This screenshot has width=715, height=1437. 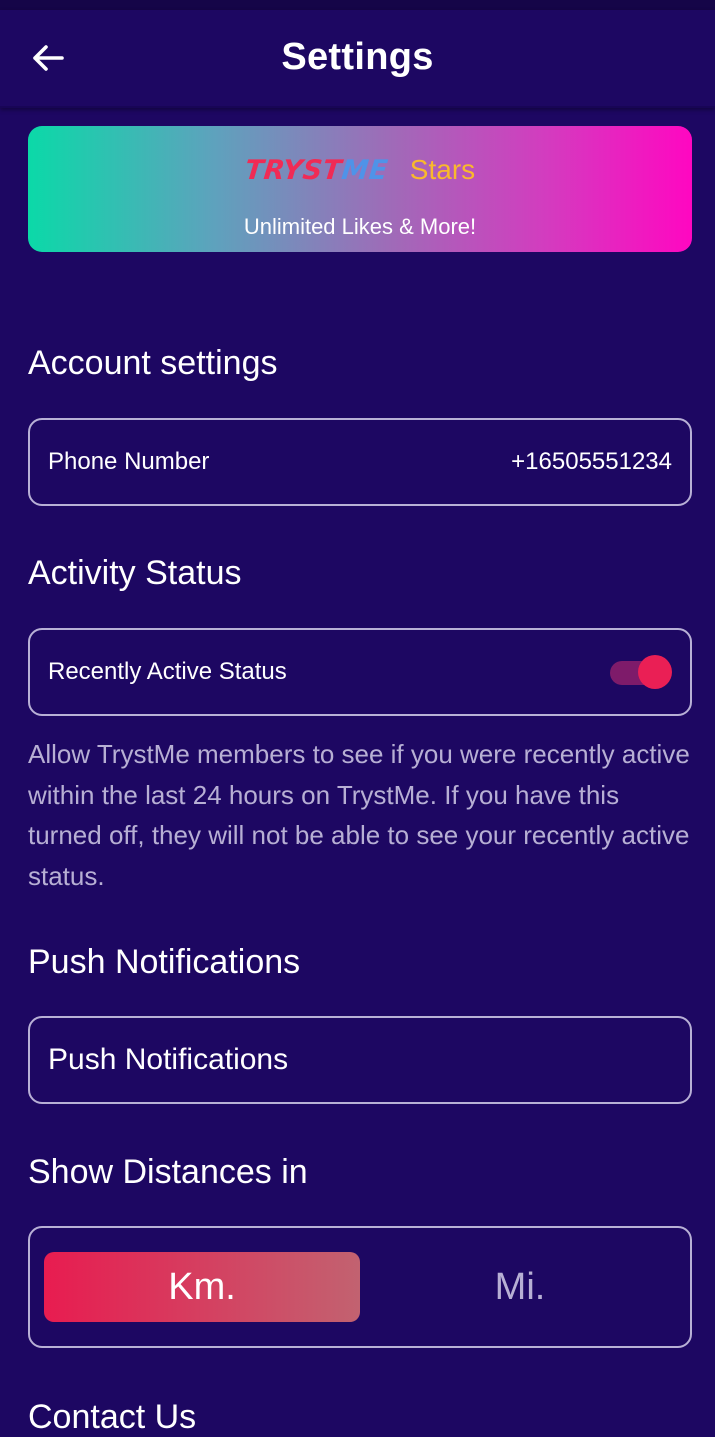 I want to click on mi-option: Mi., so click(x=520, y=1287).